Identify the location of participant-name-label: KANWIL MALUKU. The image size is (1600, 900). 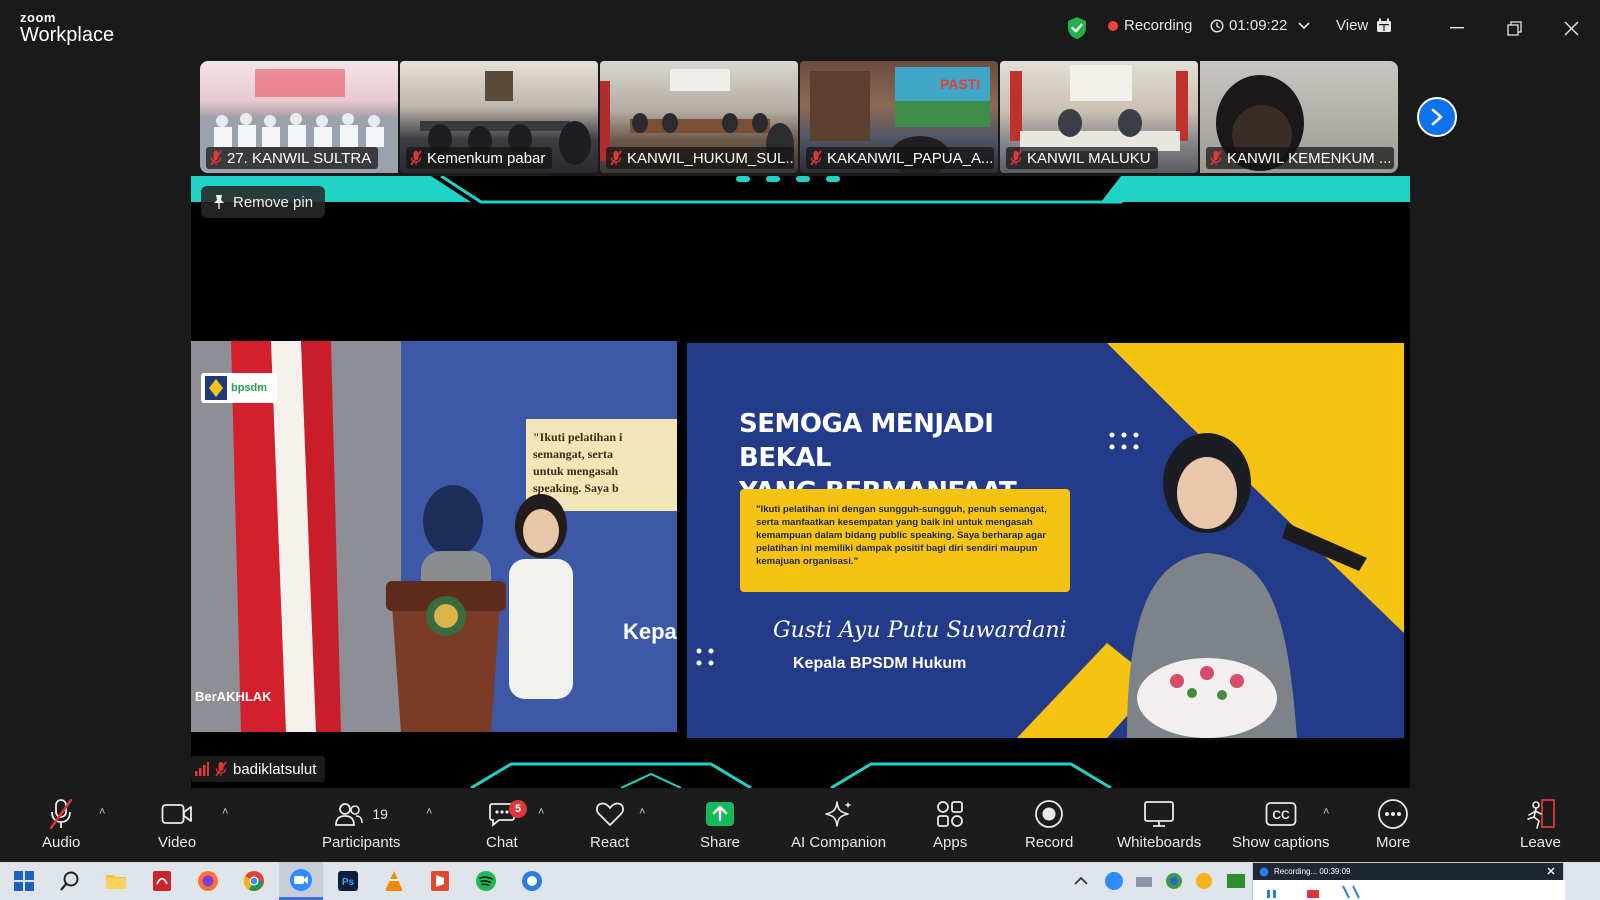
(1082, 158).